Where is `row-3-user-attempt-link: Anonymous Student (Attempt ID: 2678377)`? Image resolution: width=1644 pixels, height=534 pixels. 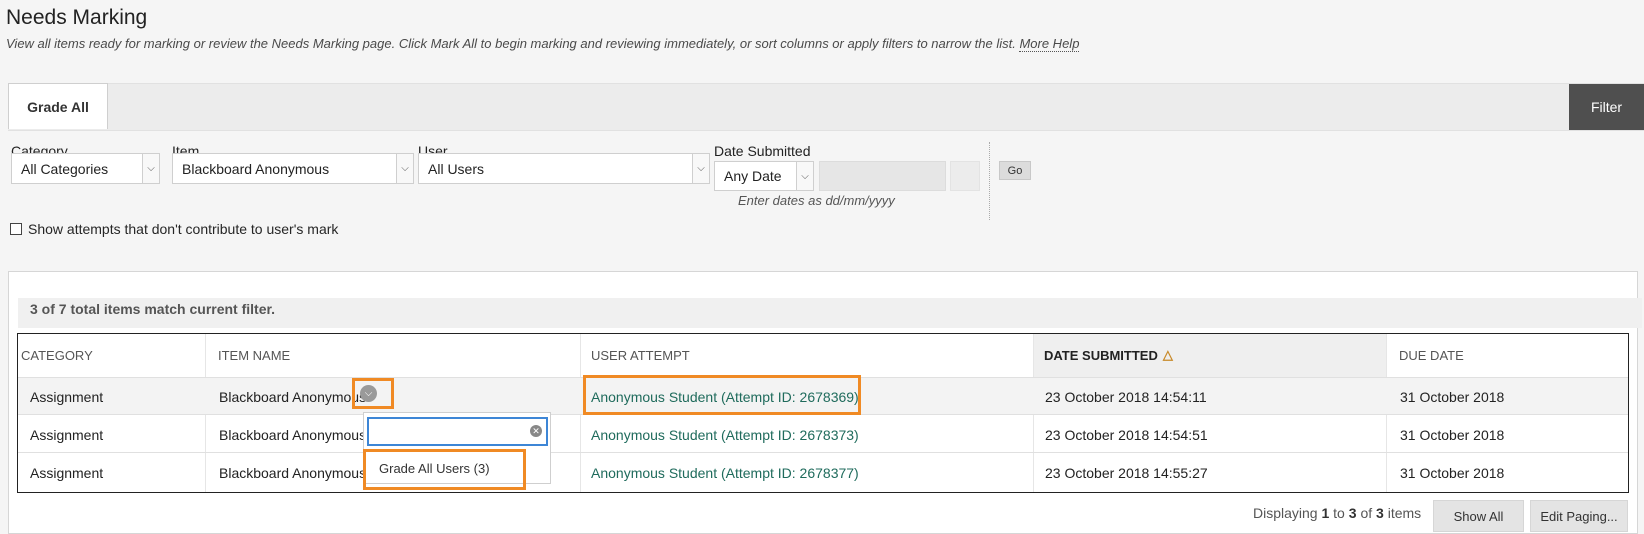 row-3-user-attempt-link: Anonymous Student (Attempt ID: 2678377) is located at coordinates (725, 473).